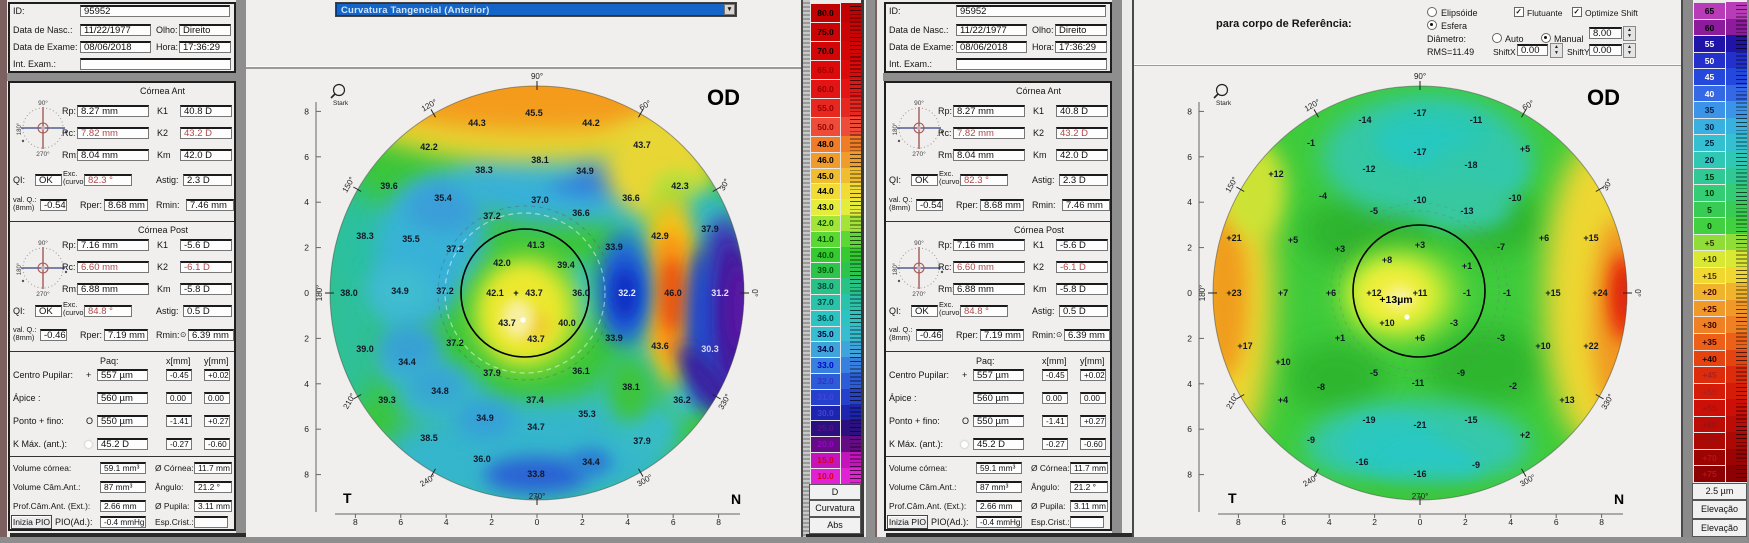 The width and height of the screenshot is (1749, 543). What do you see at coordinates (680, 186) in the screenshot?
I see `svg-text: 42.3` at bounding box center [680, 186].